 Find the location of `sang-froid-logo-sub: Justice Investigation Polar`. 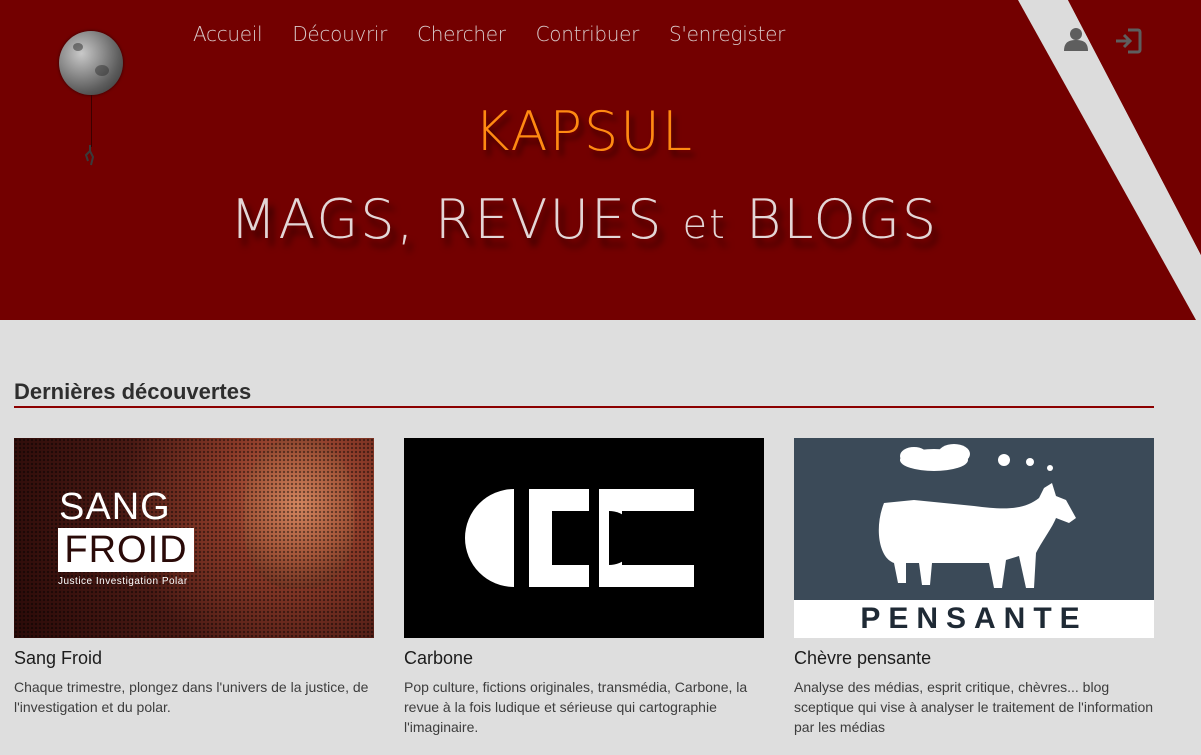

sang-froid-logo-sub: Justice Investigation Polar is located at coordinates (123, 581).